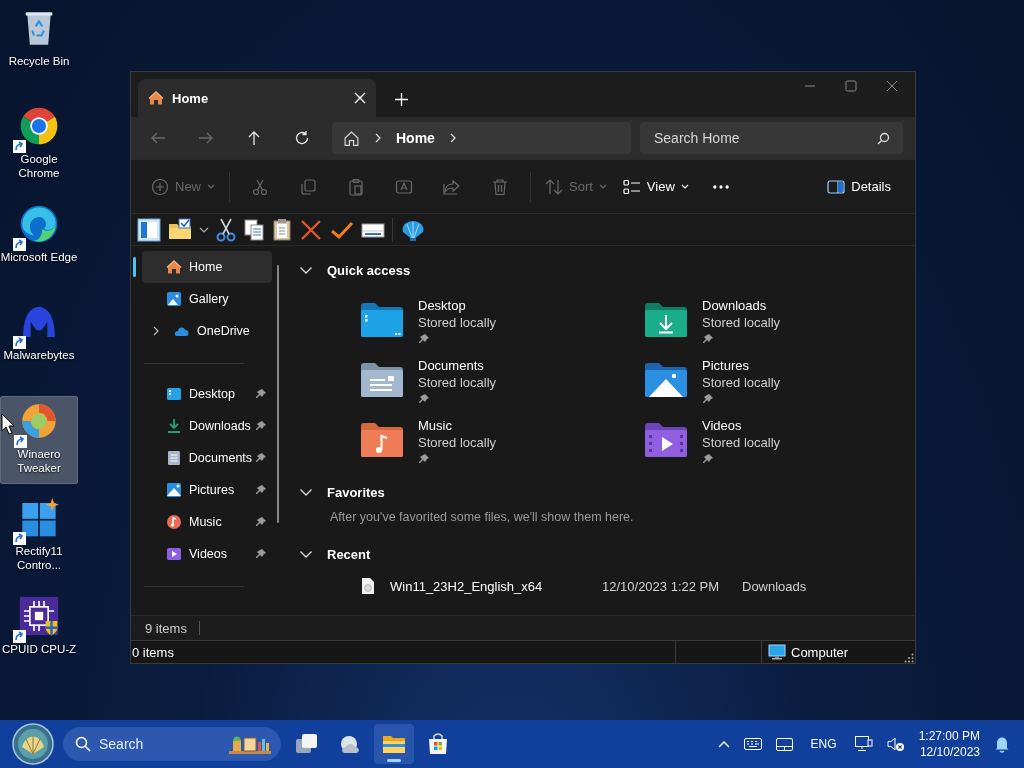 Image resolution: width=1024 pixels, height=768 pixels. I want to click on desktop-icon, so click(174, 394).